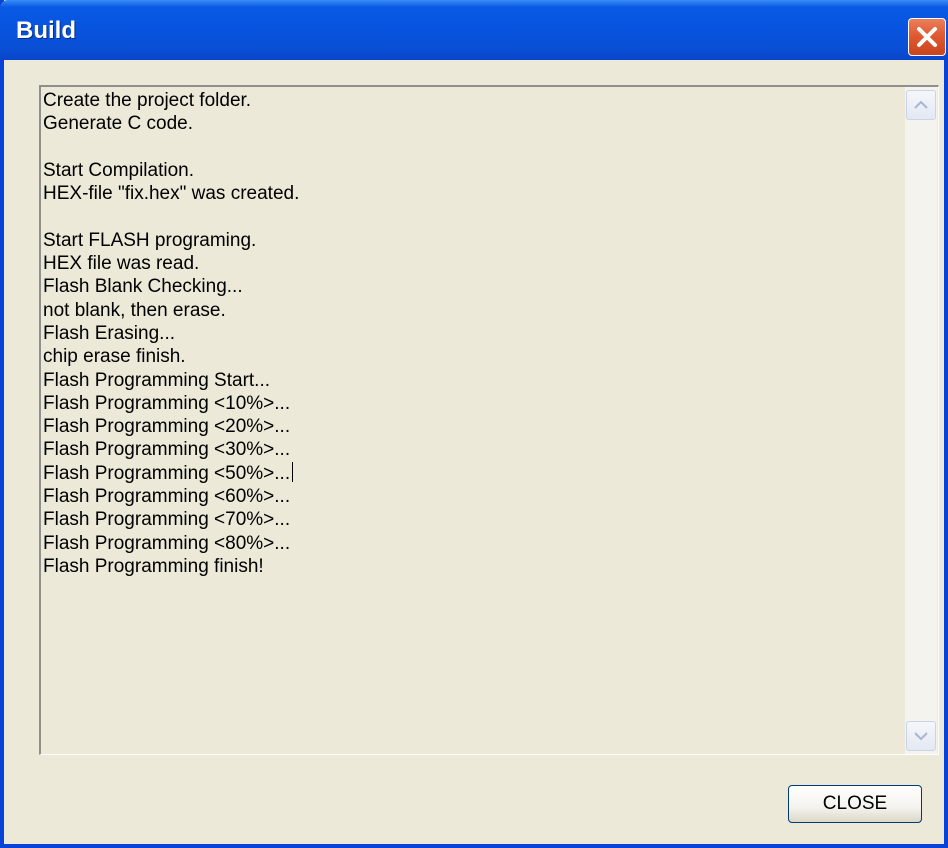 This screenshot has height=848, width=948. Describe the element at coordinates (474, 30) in the screenshot. I see `title-bar: Build` at that location.